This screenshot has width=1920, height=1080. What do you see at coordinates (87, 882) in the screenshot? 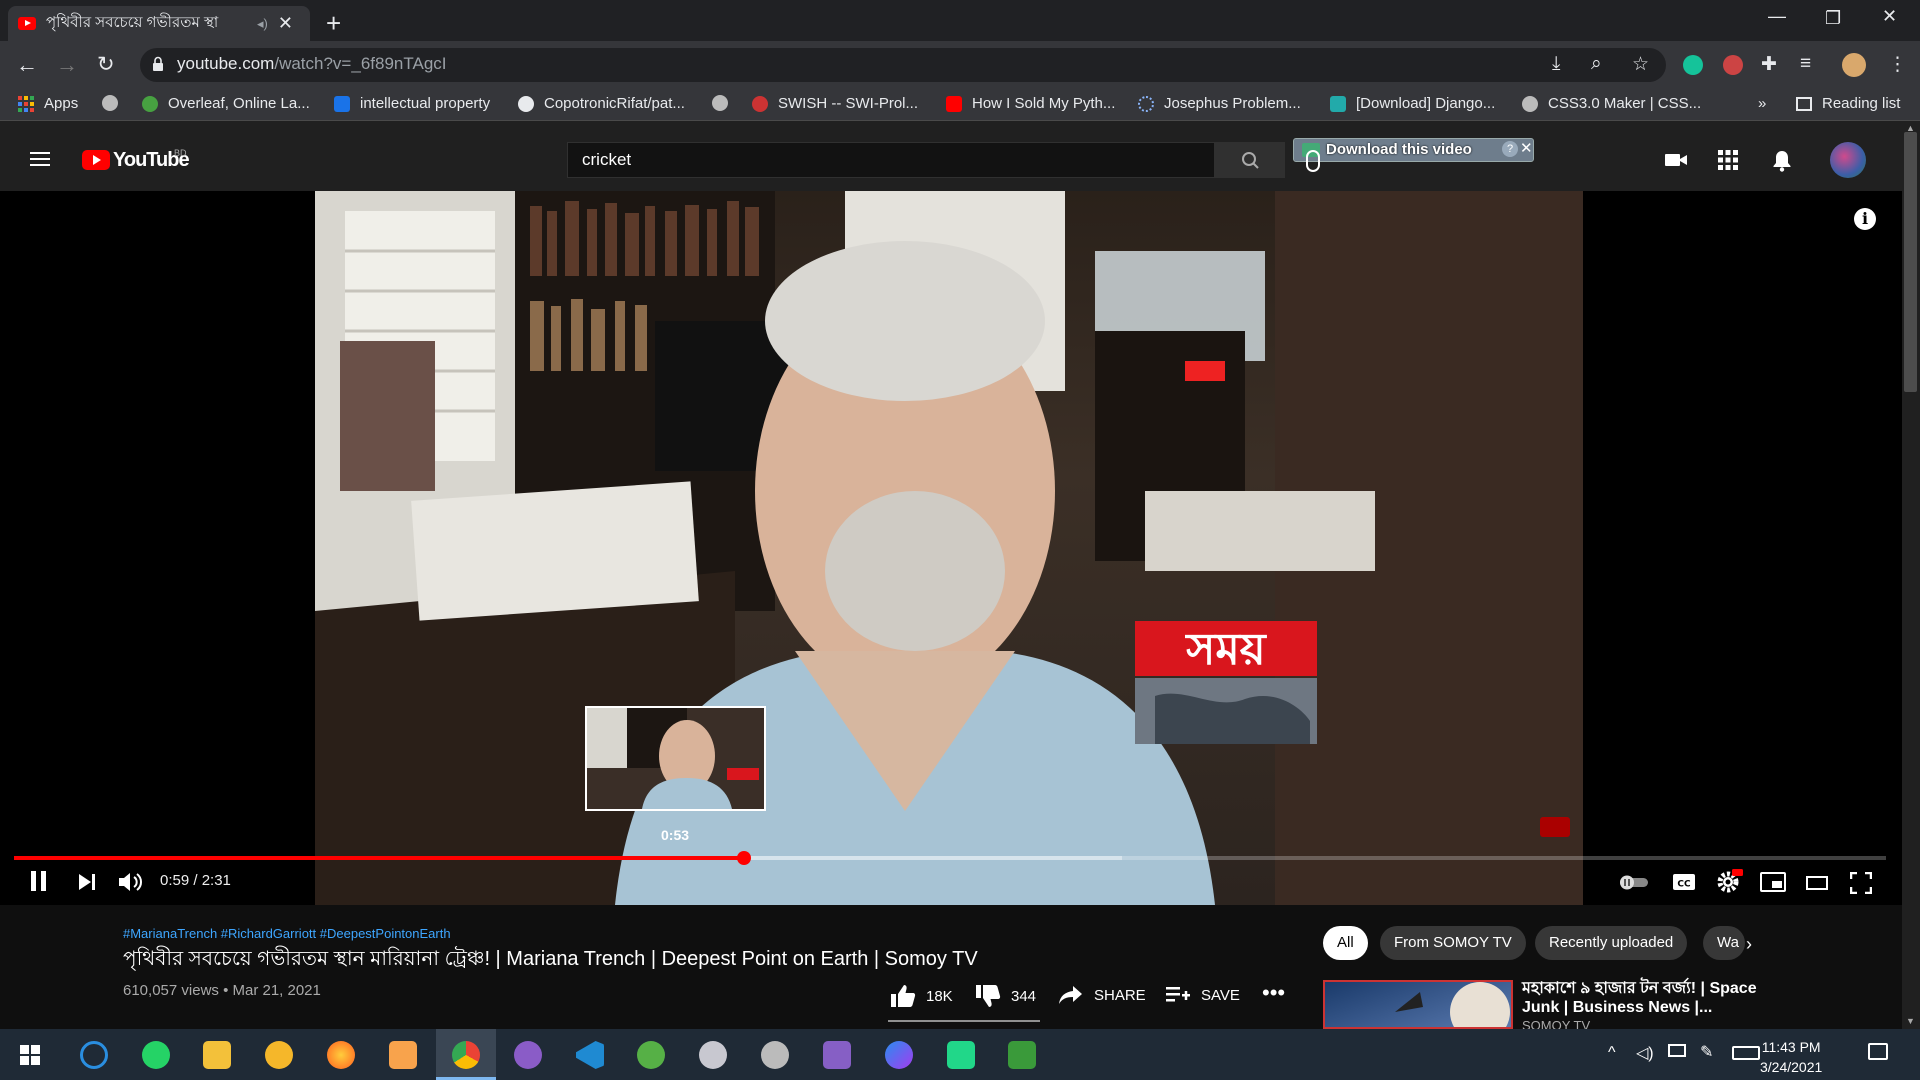
I see `next-video-icon` at bounding box center [87, 882].